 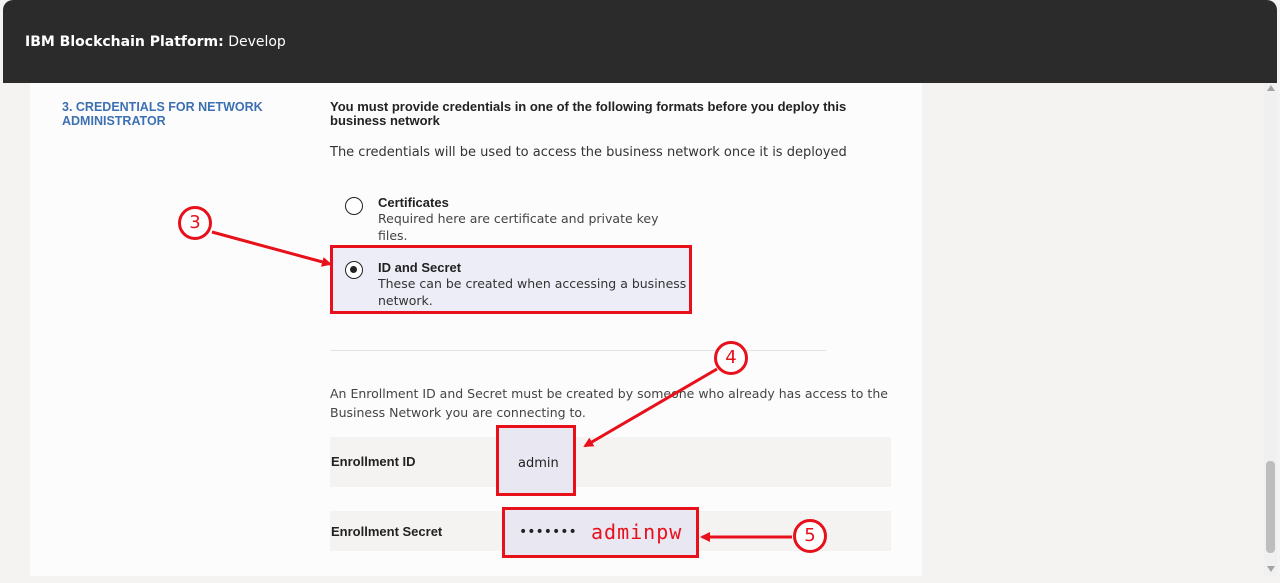 I want to click on callout-5: 5, so click(x=810, y=536).